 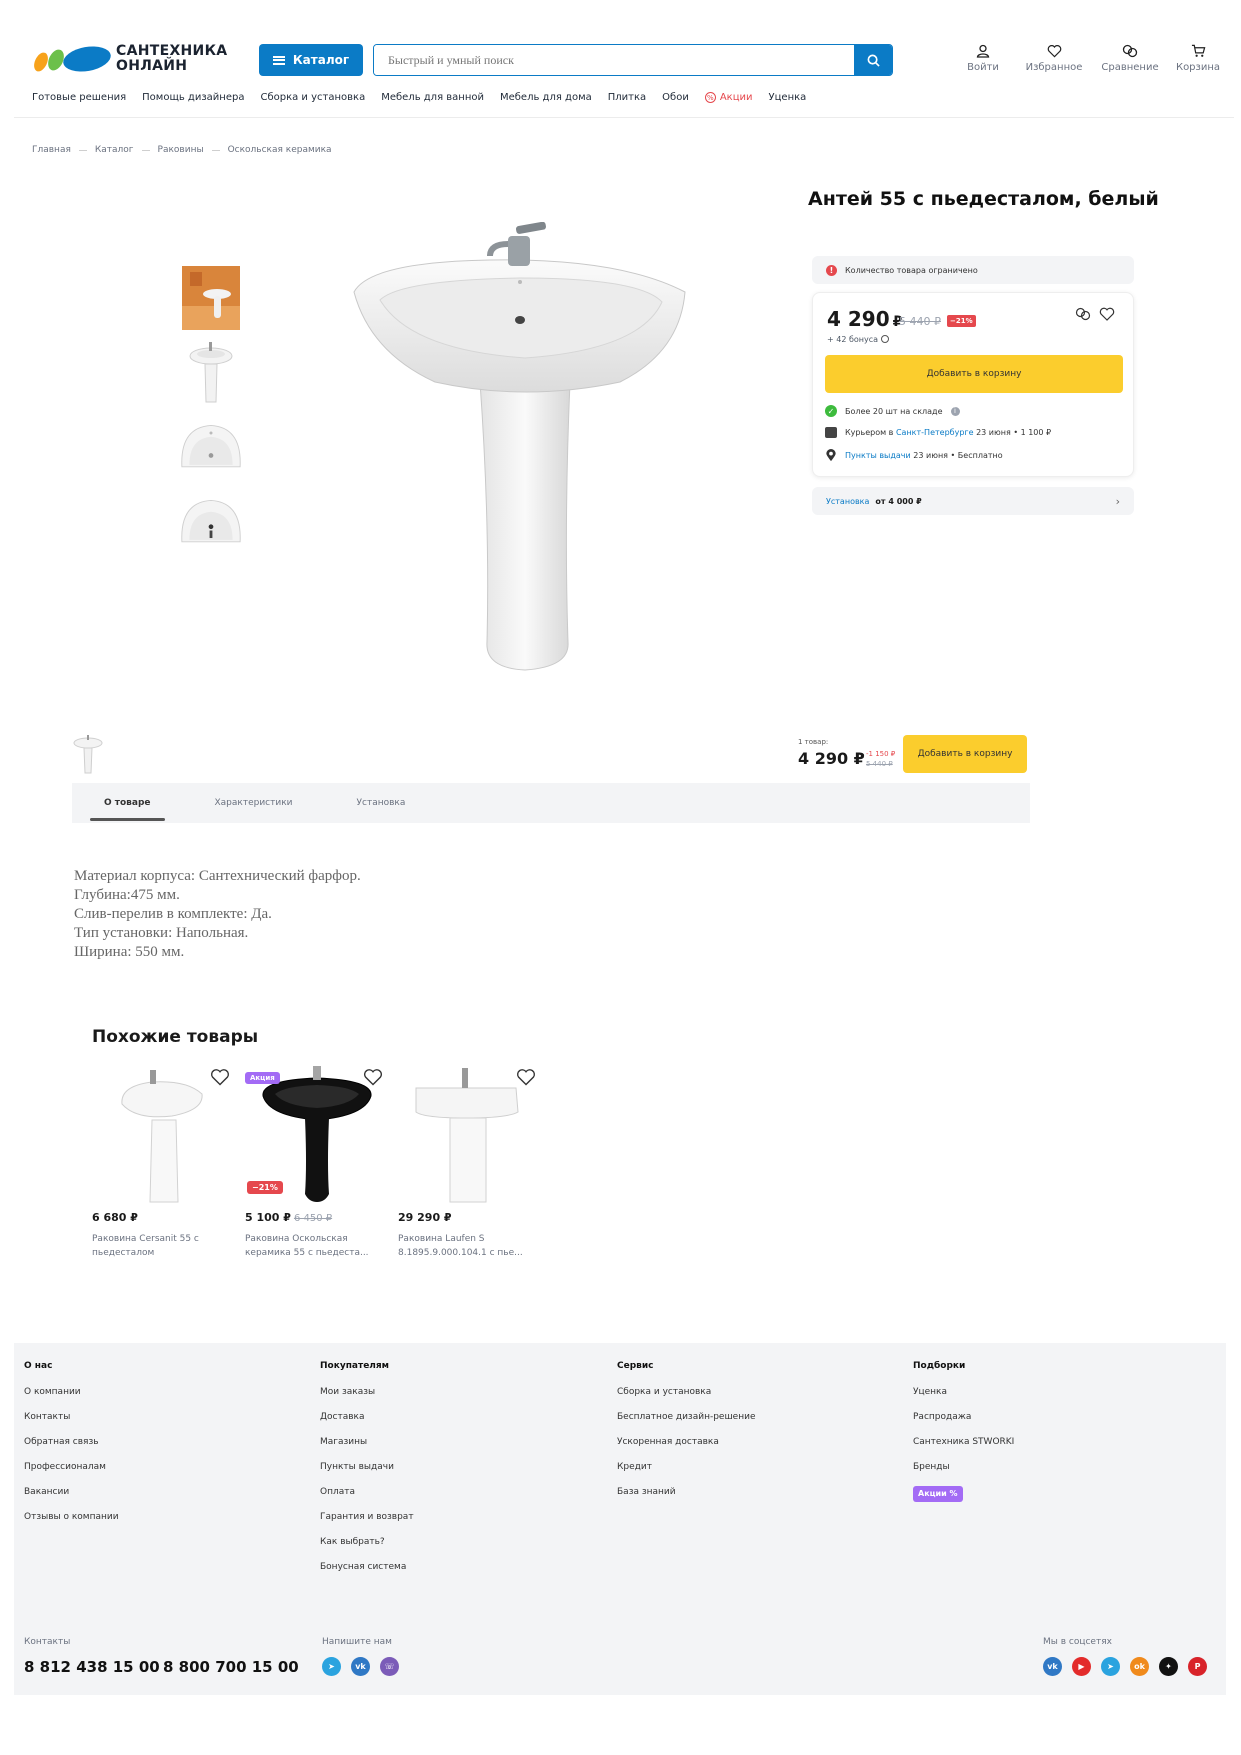 I want to click on nav-ready-solutions: Готовые решения, so click(x=79, y=97).